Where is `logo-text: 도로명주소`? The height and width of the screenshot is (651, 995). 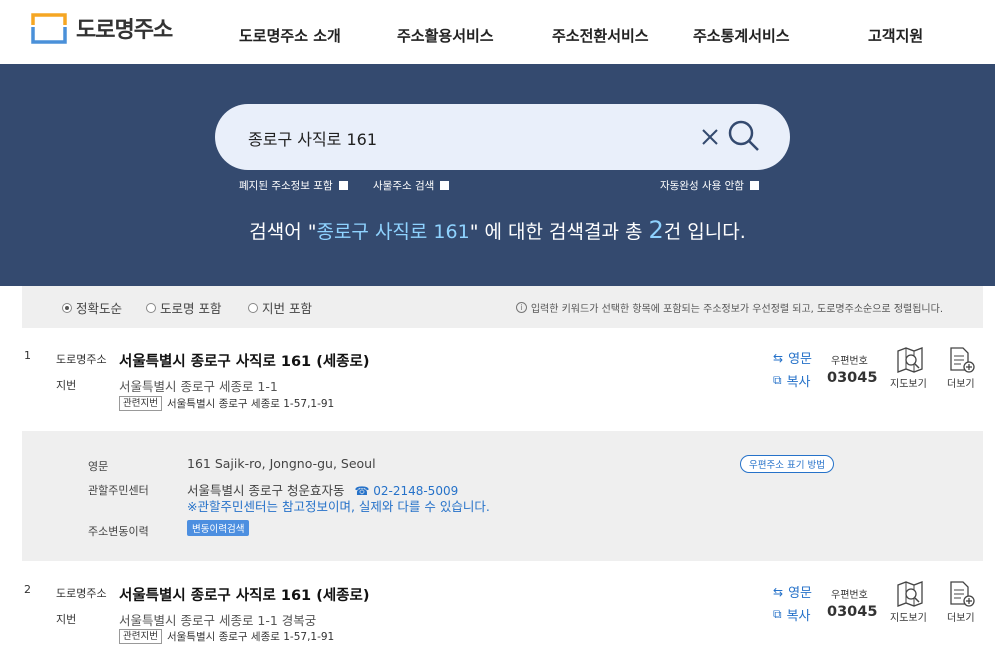 logo-text: 도로명주소 is located at coordinates (124, 30).